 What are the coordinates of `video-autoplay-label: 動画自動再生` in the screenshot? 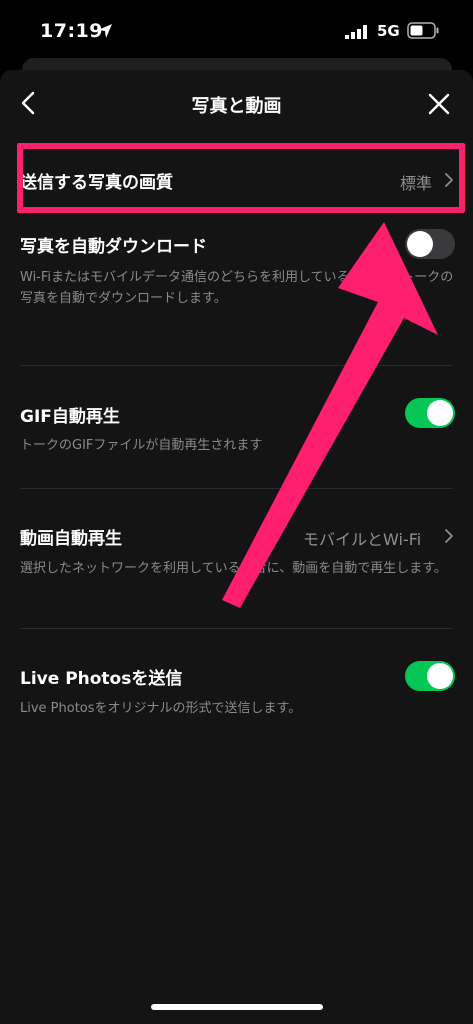 It's located at (71, 539).